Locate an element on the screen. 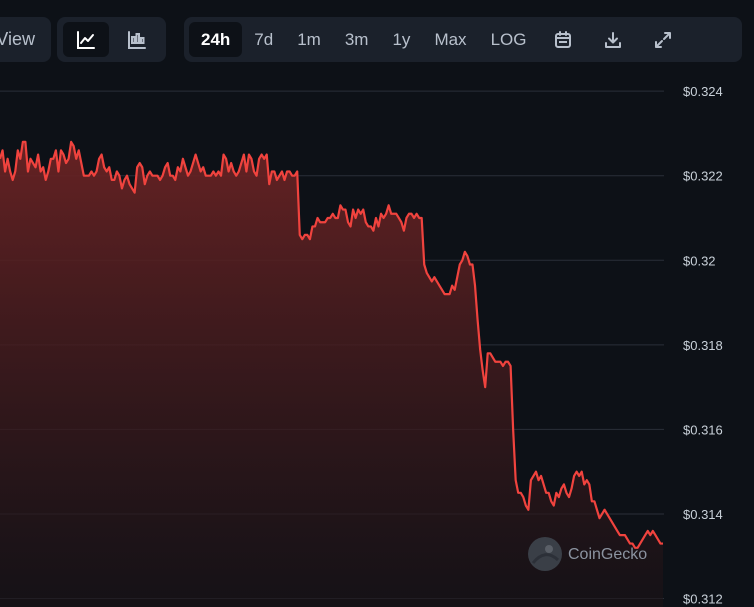 Image resolution: width=754 pixels, height=607 pixels. y-tick-label: $0.32 is located at coordinates (699, 260).